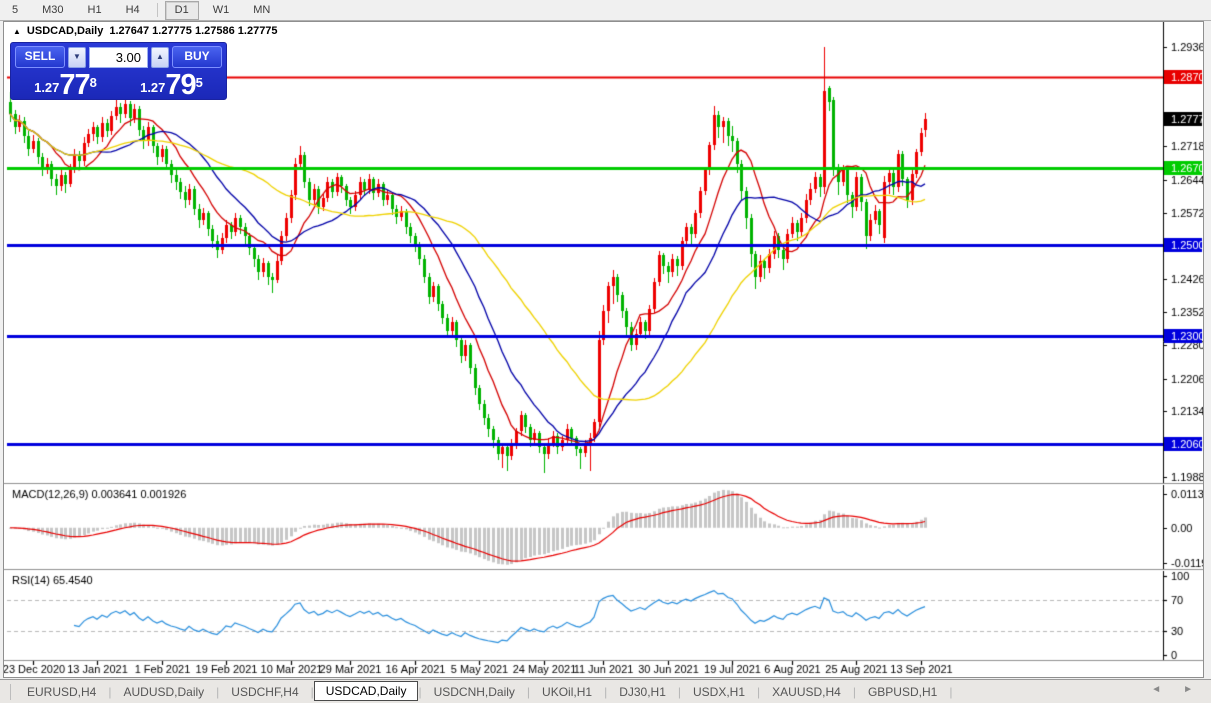 The height and width of the screenshot is (703, 1211). Describe the element at coordinates (199, 82) in the screenshot. I see `buy-price-sup: 5` at that location.